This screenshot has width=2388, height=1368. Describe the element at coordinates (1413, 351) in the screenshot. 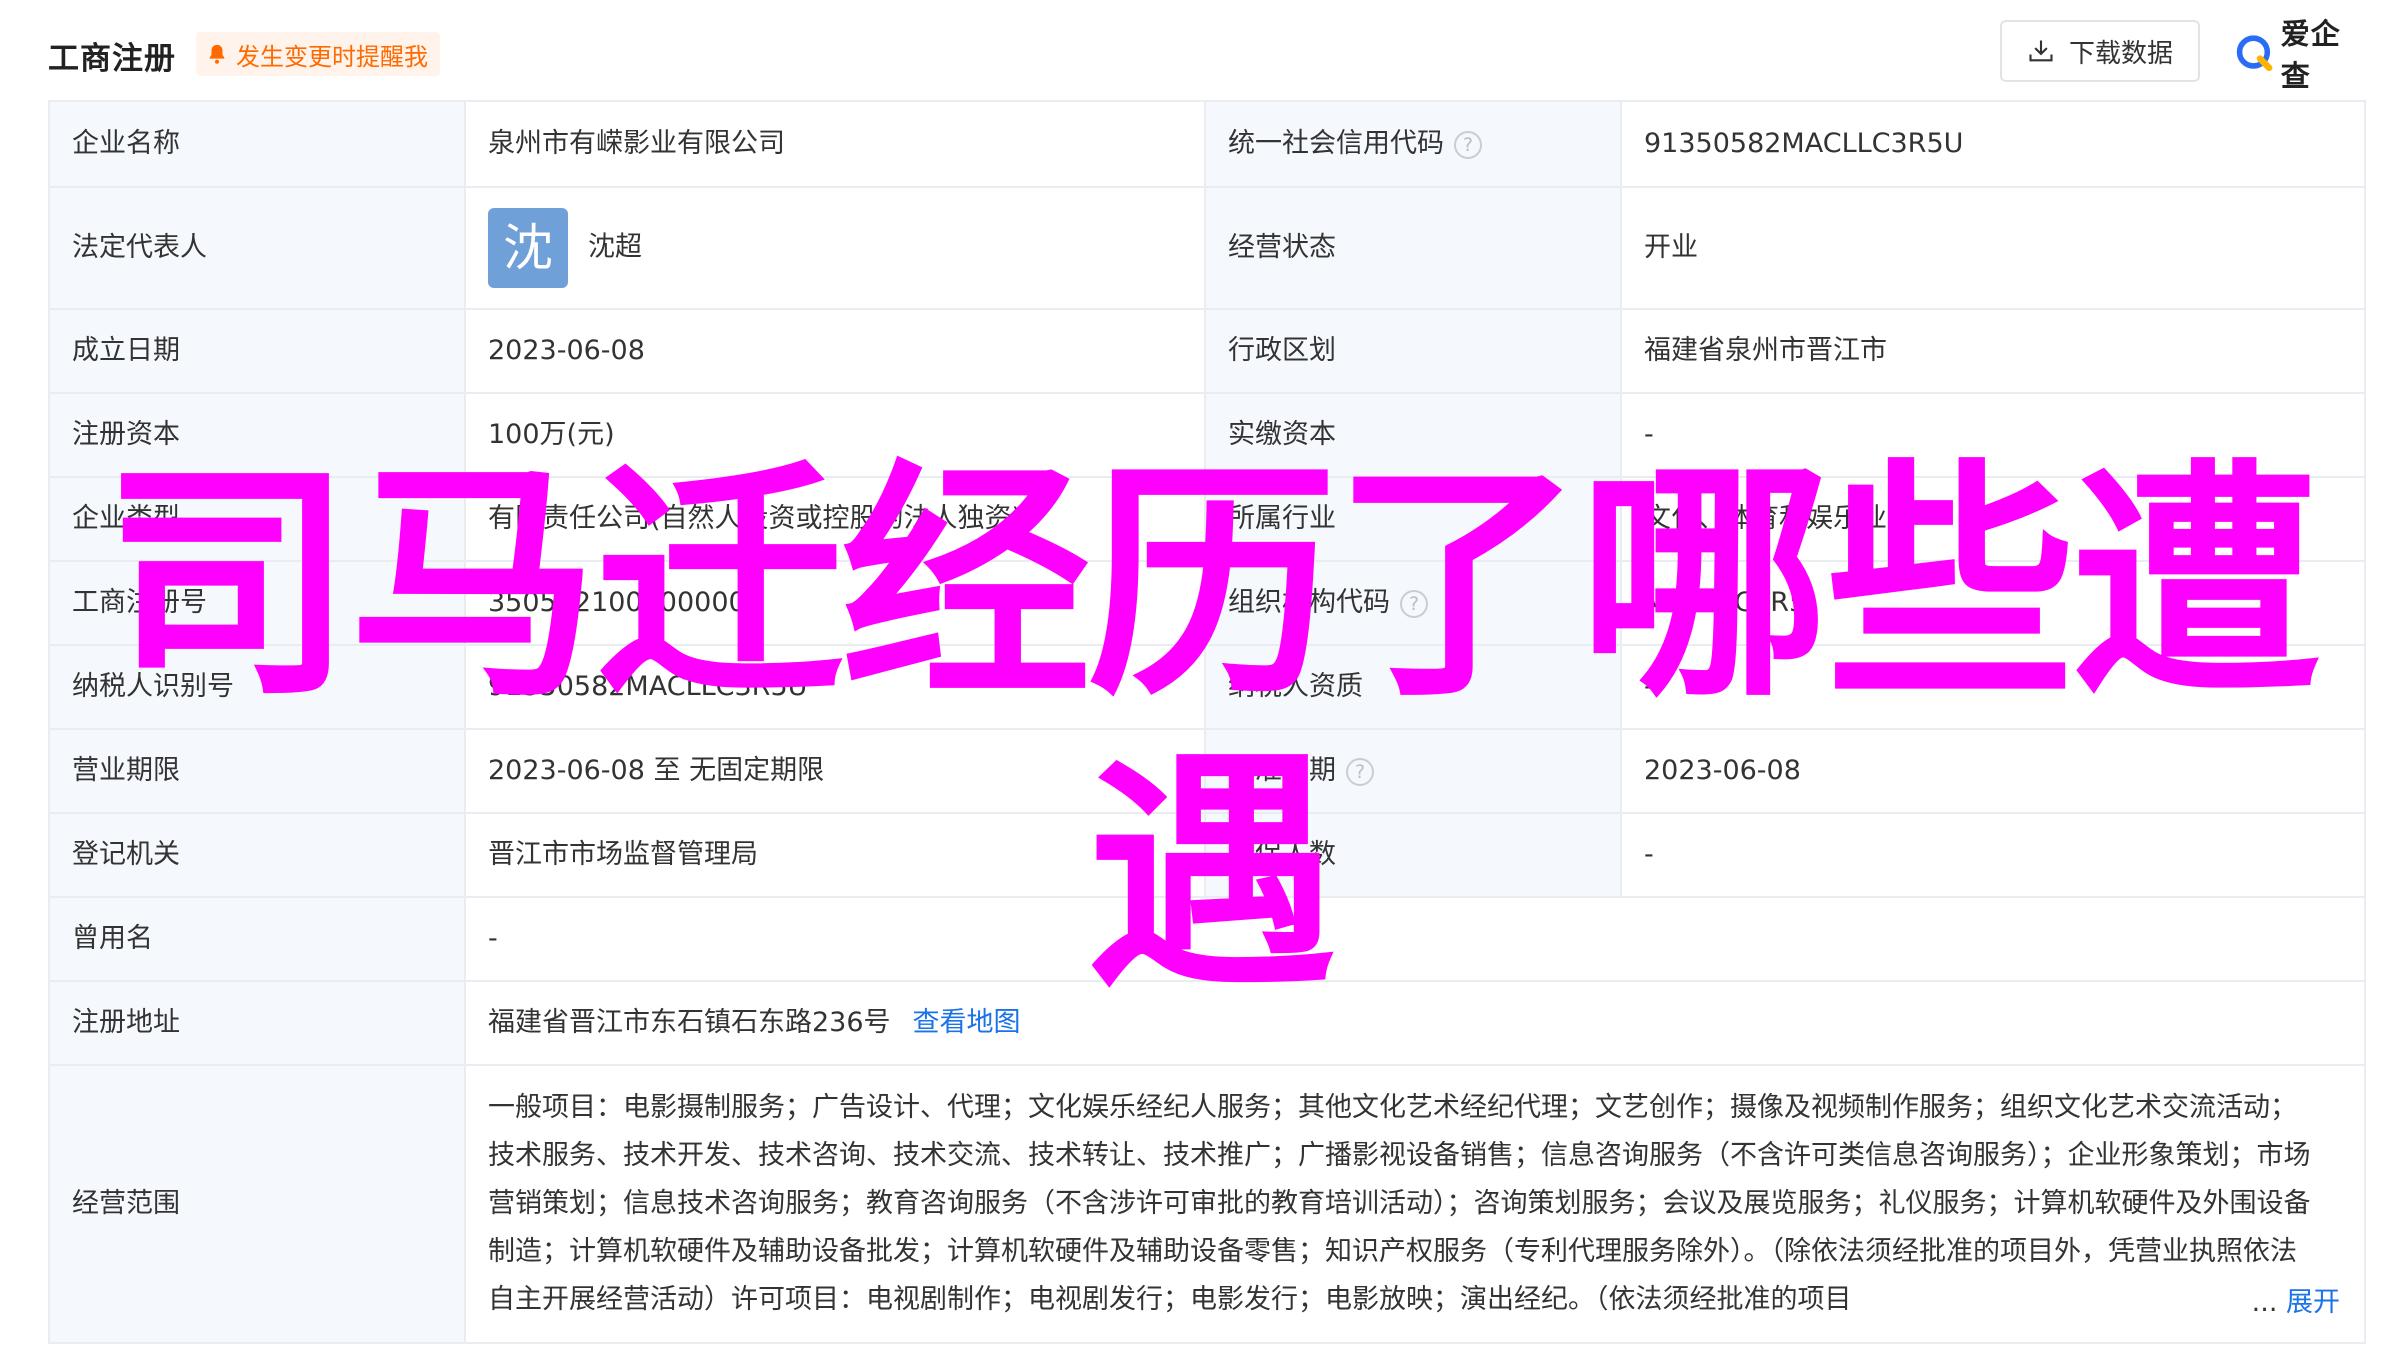

I see `label-region: 行政区划` at that location.